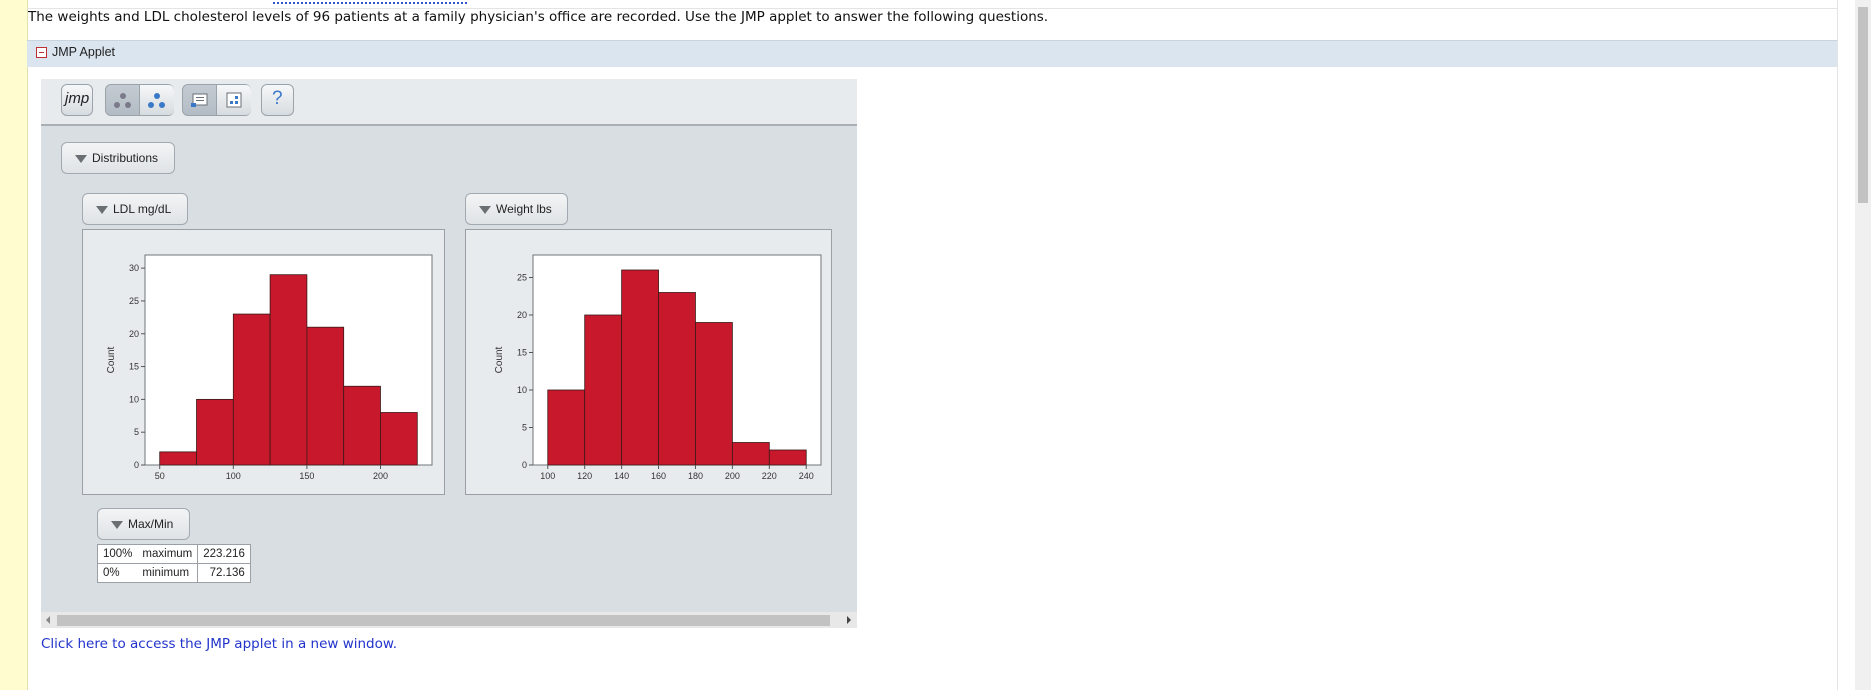 The image size is (1871, 690). I want to click on select-points-button, so click(122, 100).